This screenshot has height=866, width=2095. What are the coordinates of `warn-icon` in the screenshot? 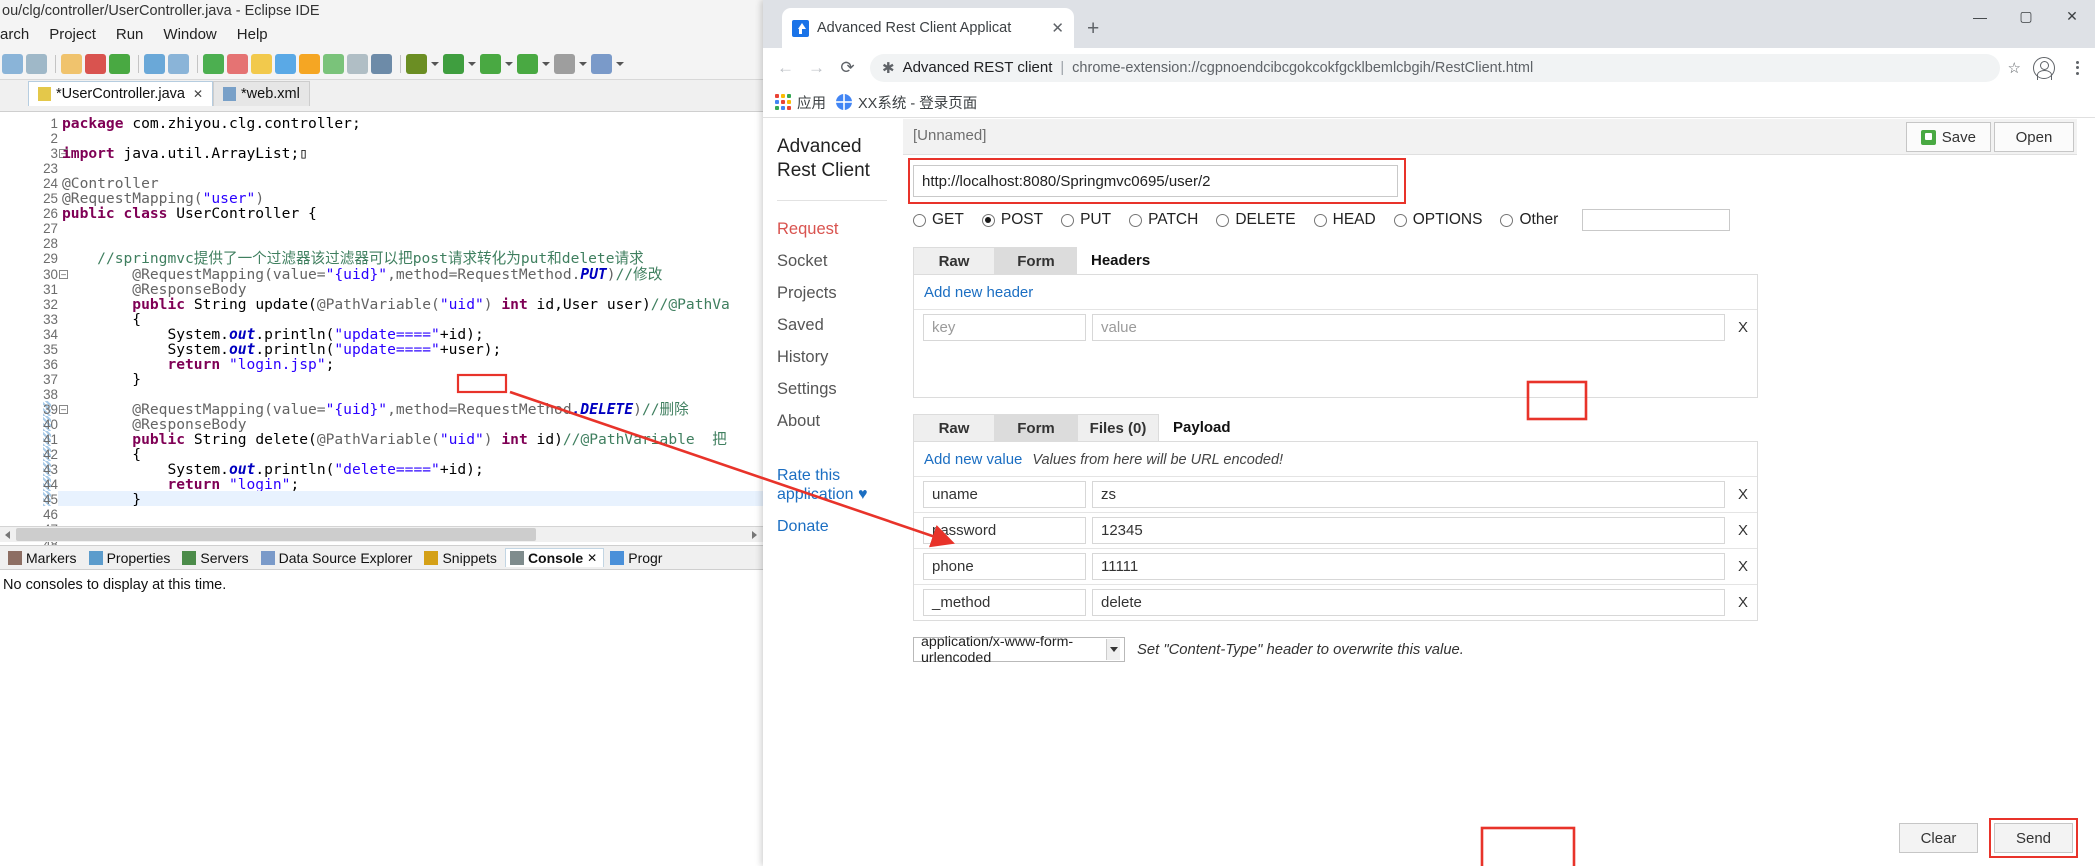 It's located at (213, 63).